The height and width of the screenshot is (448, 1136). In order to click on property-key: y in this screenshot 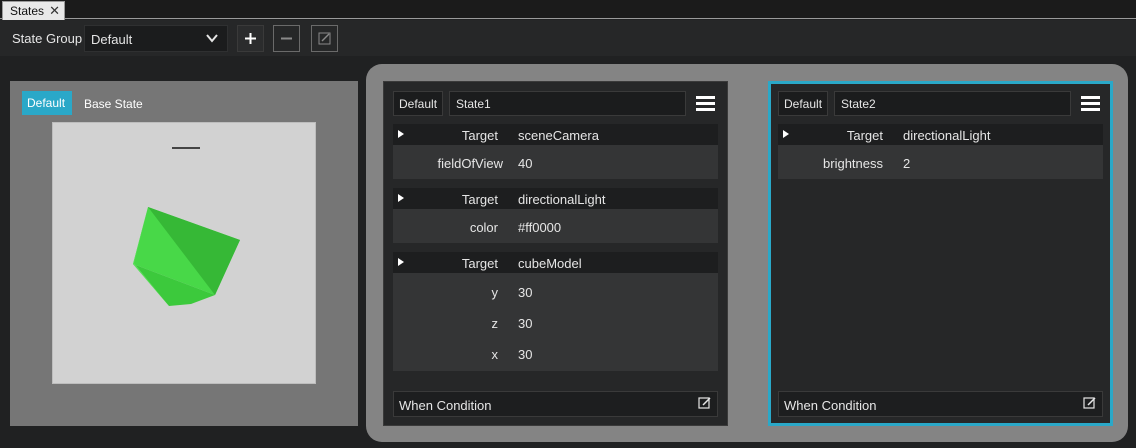, I will do `click(495, 292)`.